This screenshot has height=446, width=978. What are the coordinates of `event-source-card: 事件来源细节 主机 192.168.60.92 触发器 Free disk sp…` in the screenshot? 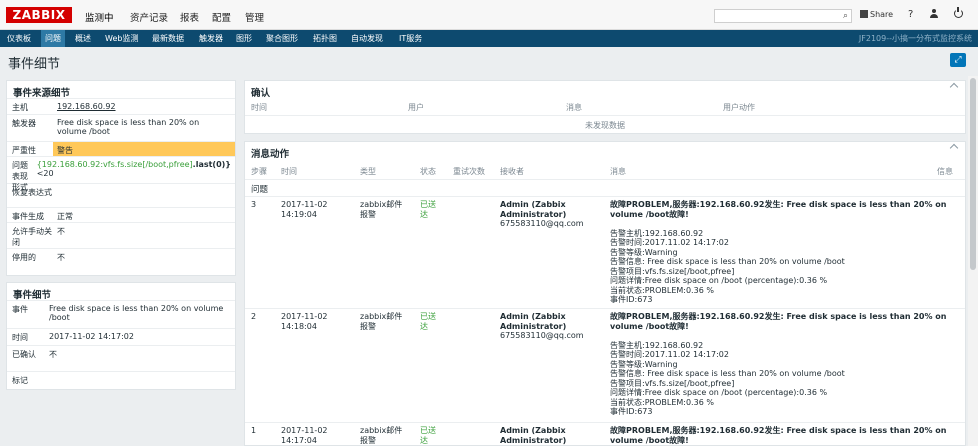 It's located at (121, 178).